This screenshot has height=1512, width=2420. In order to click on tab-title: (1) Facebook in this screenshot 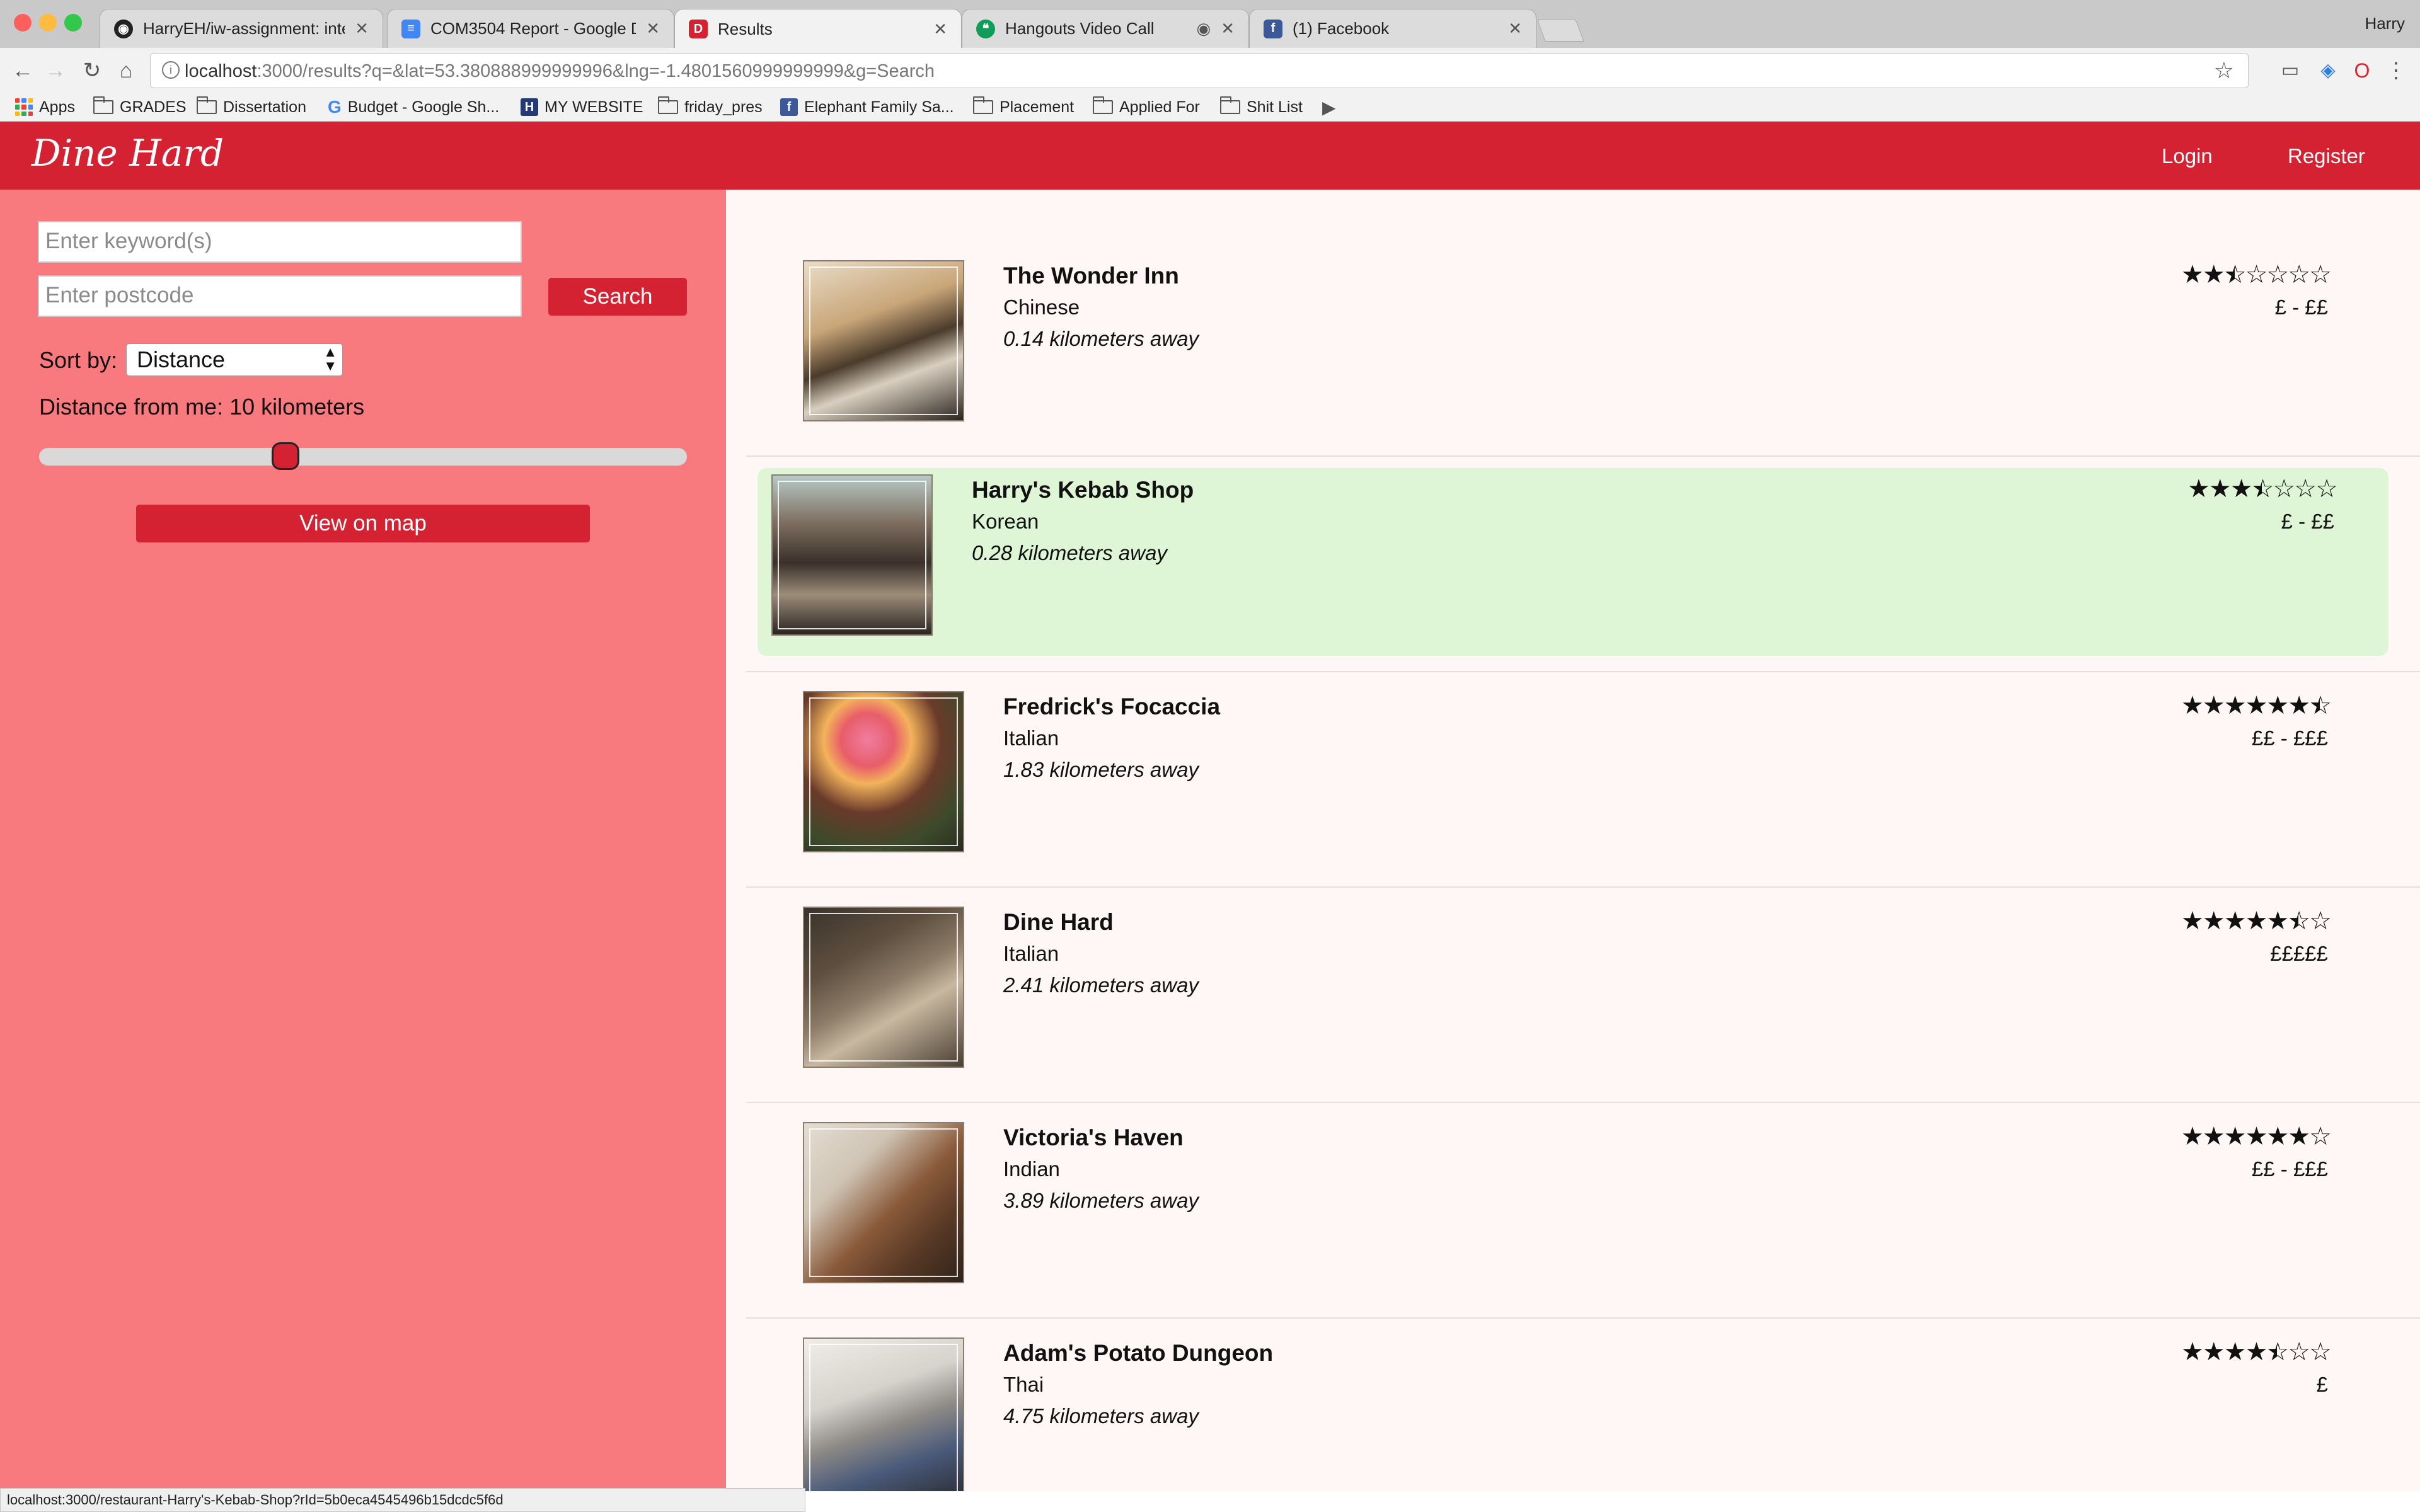, I will do `click(1341, 28)`.